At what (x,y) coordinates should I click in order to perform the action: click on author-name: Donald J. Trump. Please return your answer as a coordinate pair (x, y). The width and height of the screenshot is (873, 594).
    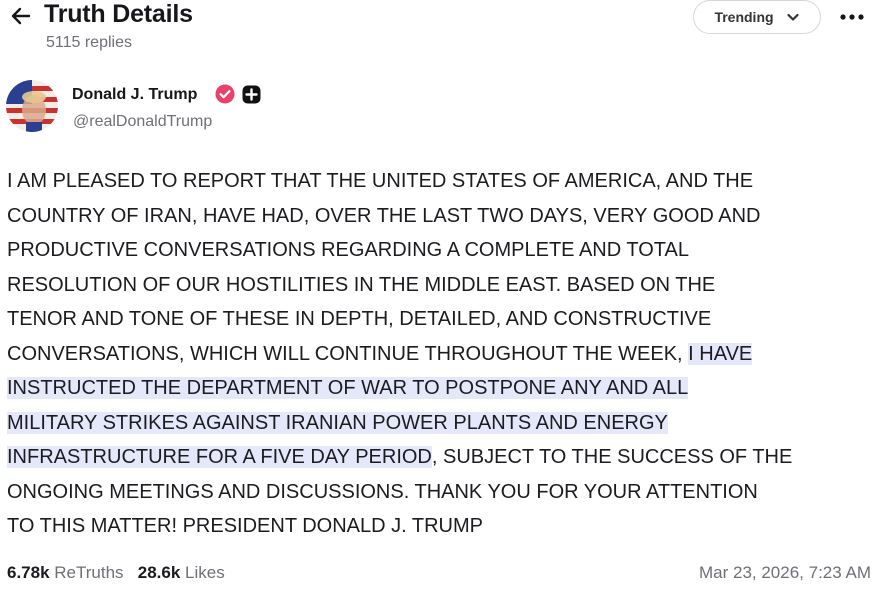
    Looking at the image, I should click on (134, 95).